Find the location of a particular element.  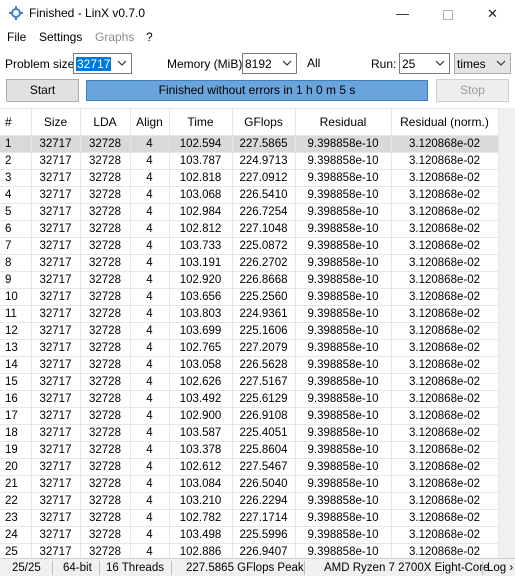

log-button: Log › is located at coordinates (500, 568).